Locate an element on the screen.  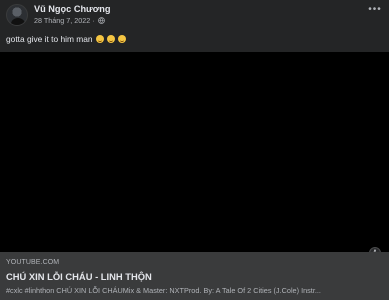
post-text: gotta give it to him man is located at coordinates (66, 39).